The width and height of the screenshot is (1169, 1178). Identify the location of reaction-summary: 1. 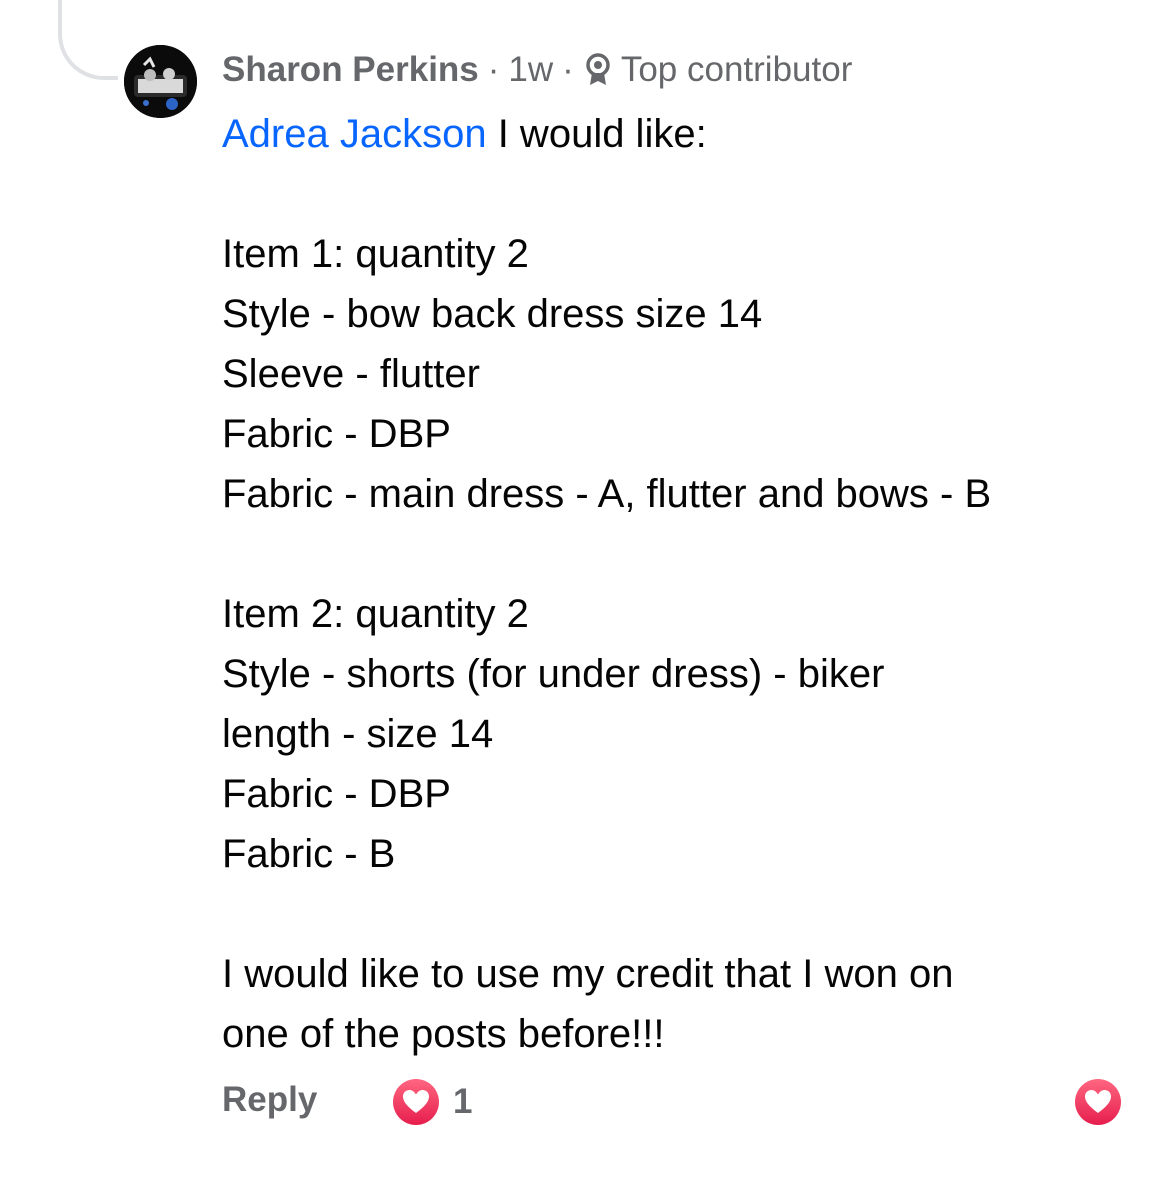
(431, 1102).